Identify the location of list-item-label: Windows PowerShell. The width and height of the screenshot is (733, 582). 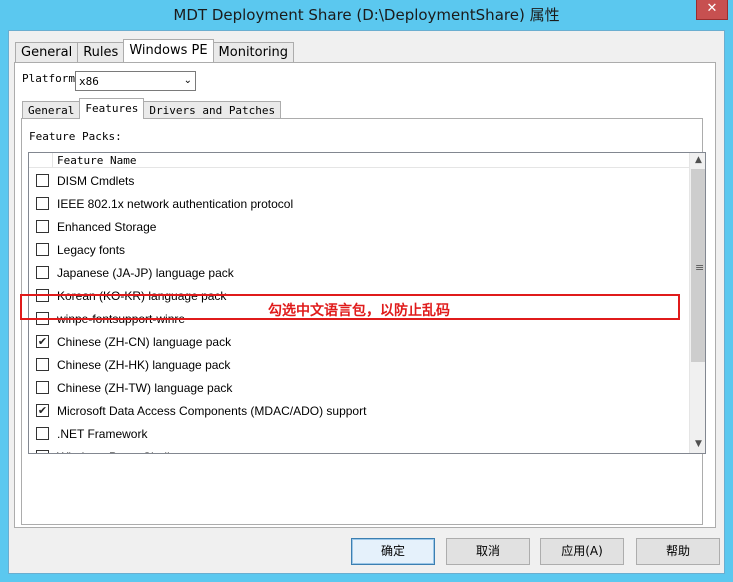
(113, 451).